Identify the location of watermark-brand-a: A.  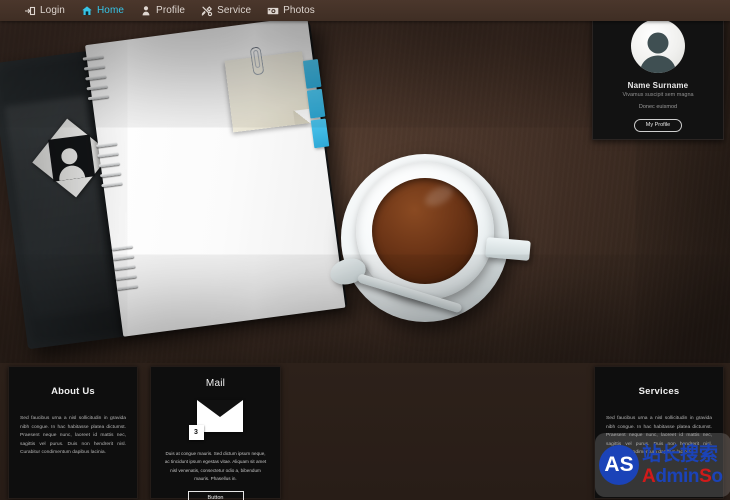
(649, 476).